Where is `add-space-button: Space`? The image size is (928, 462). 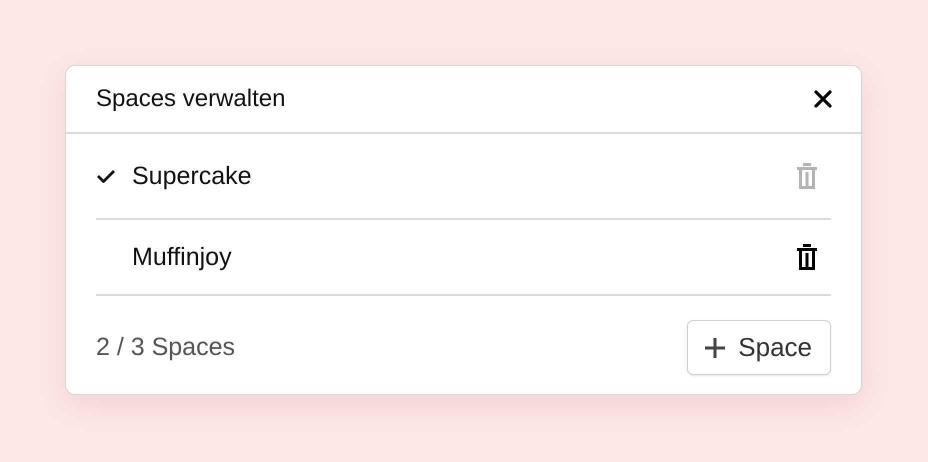
add-space-button: Space is located at coordinates (759, 347).